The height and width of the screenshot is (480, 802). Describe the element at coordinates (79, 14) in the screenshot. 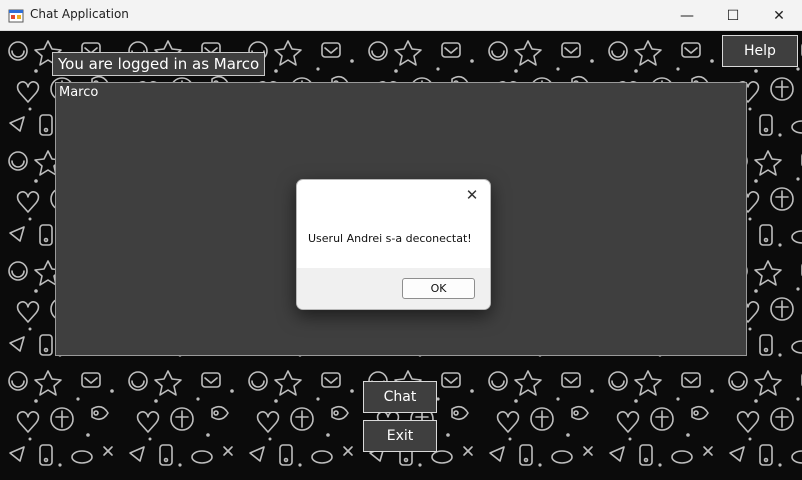

I see `window-title: Chat Application` at that location.